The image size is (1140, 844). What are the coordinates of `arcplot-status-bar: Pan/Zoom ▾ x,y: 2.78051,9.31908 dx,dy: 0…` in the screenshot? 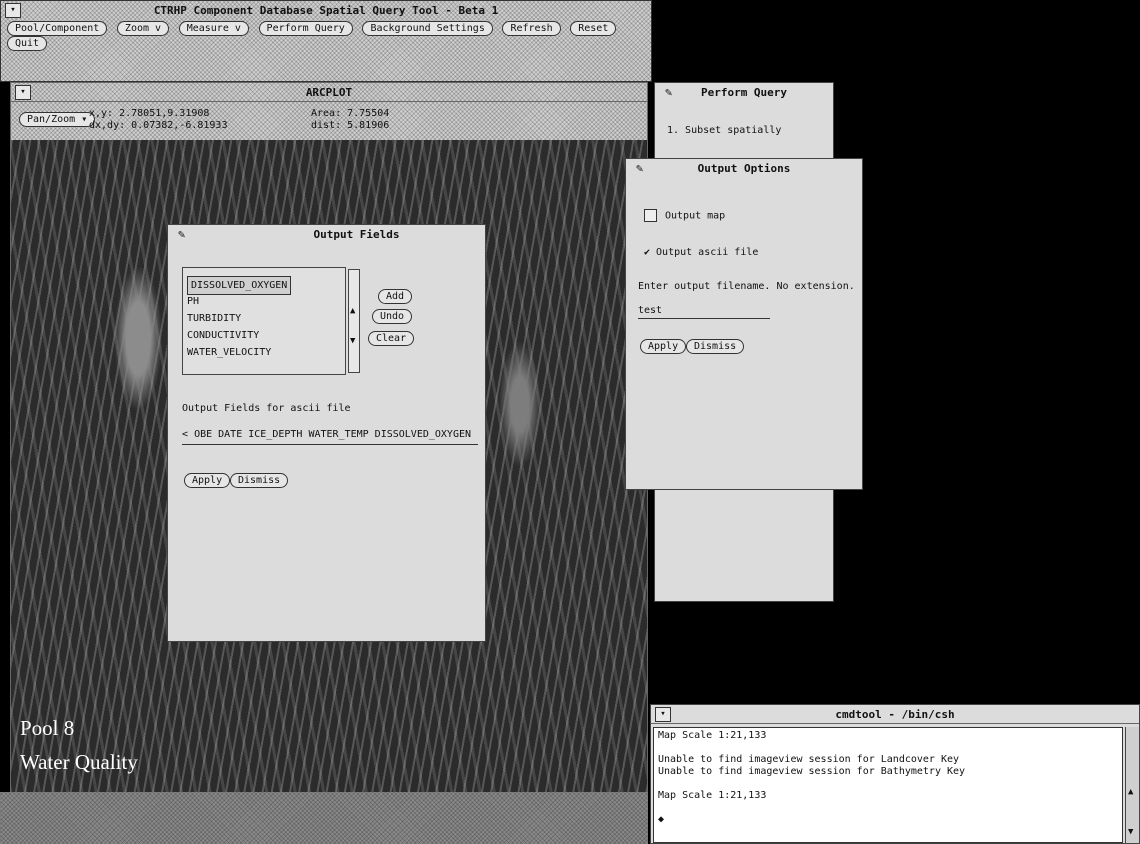 It's located at (329, 121).